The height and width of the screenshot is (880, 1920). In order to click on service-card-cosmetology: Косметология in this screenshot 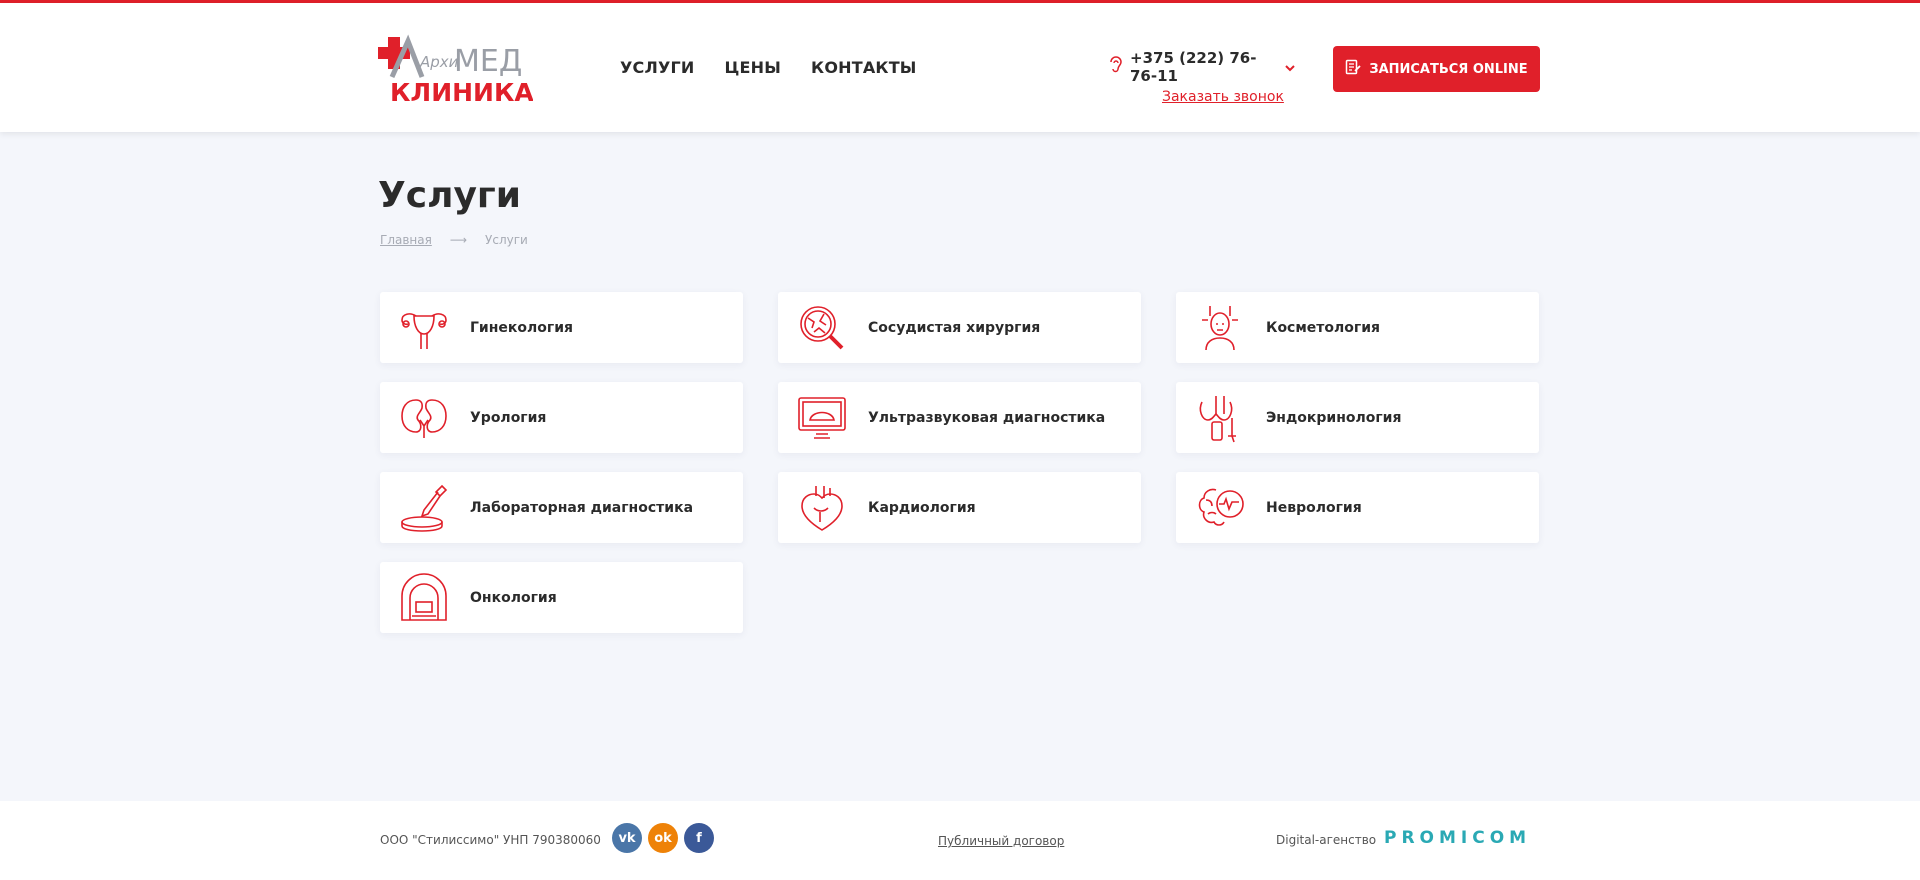, I will do `click(1357, 327)`.